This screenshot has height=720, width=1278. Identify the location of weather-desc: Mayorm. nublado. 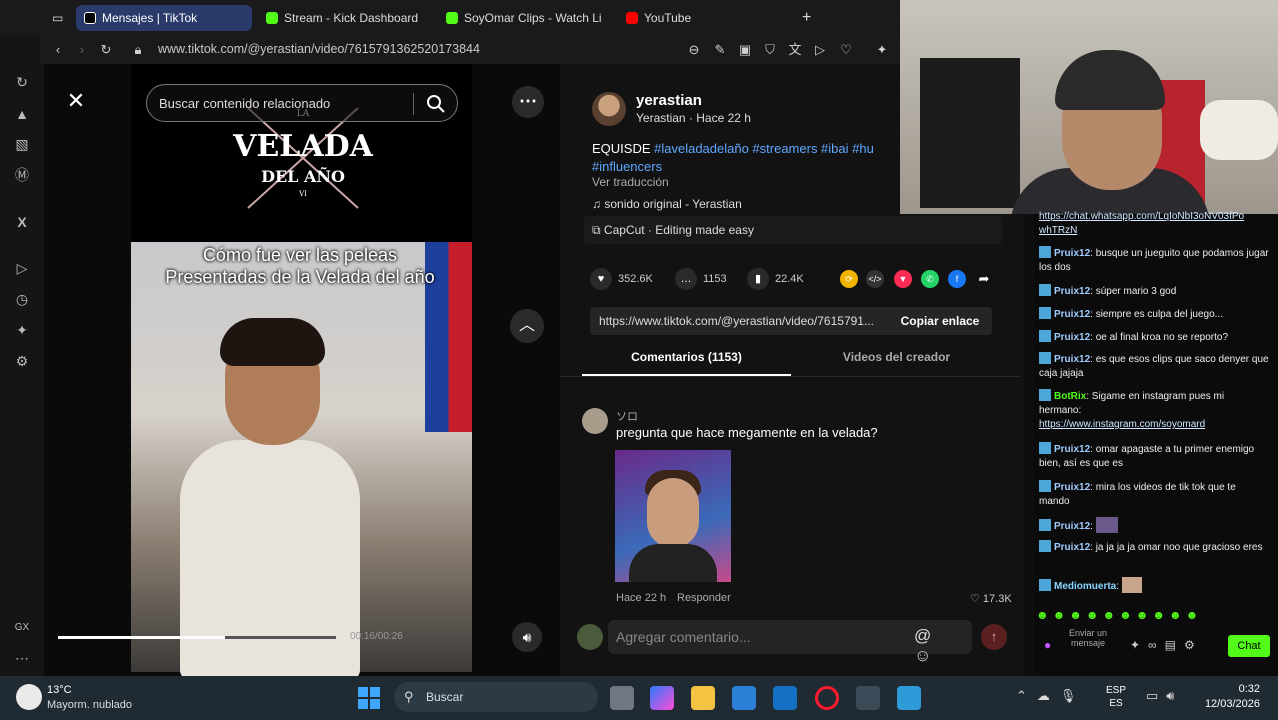
(89, 705).